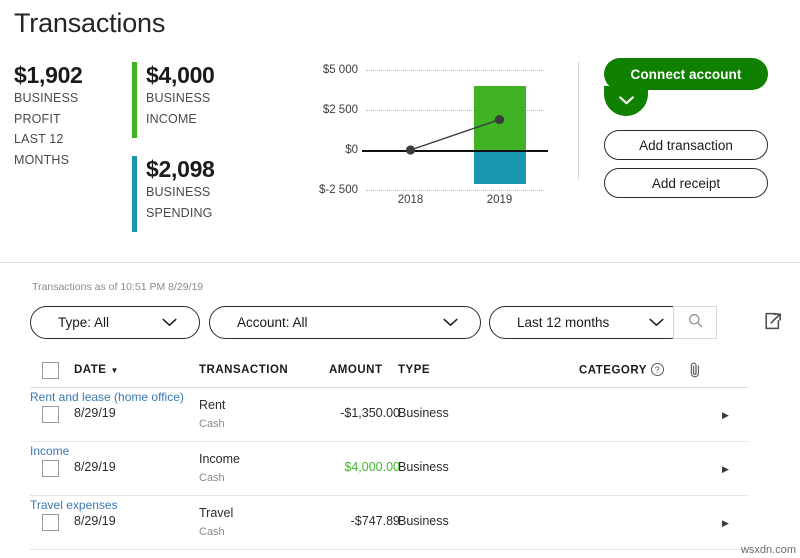  What do you see at coordinates (578, 121) in the screenshot?
I see `vertical-divider` at bounding box center [578, 121].